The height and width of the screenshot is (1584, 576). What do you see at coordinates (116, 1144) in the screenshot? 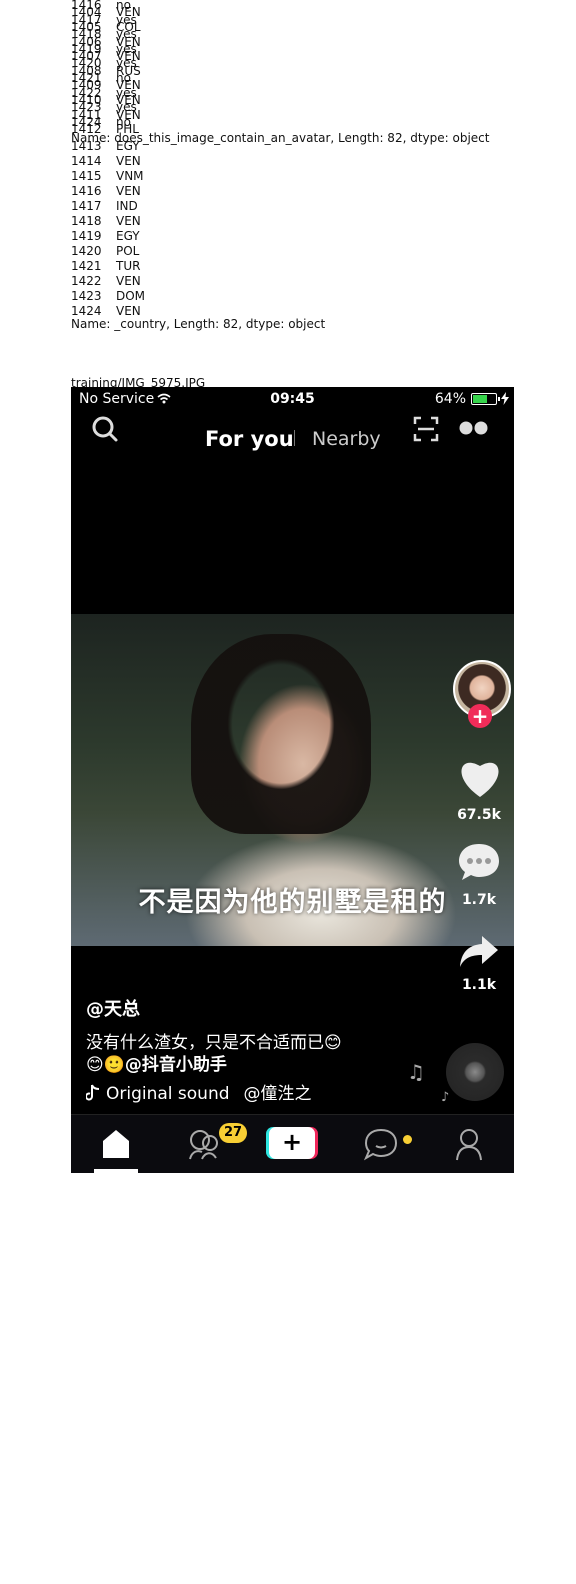
I see `home-icon` at bounding box center [116, 1144].